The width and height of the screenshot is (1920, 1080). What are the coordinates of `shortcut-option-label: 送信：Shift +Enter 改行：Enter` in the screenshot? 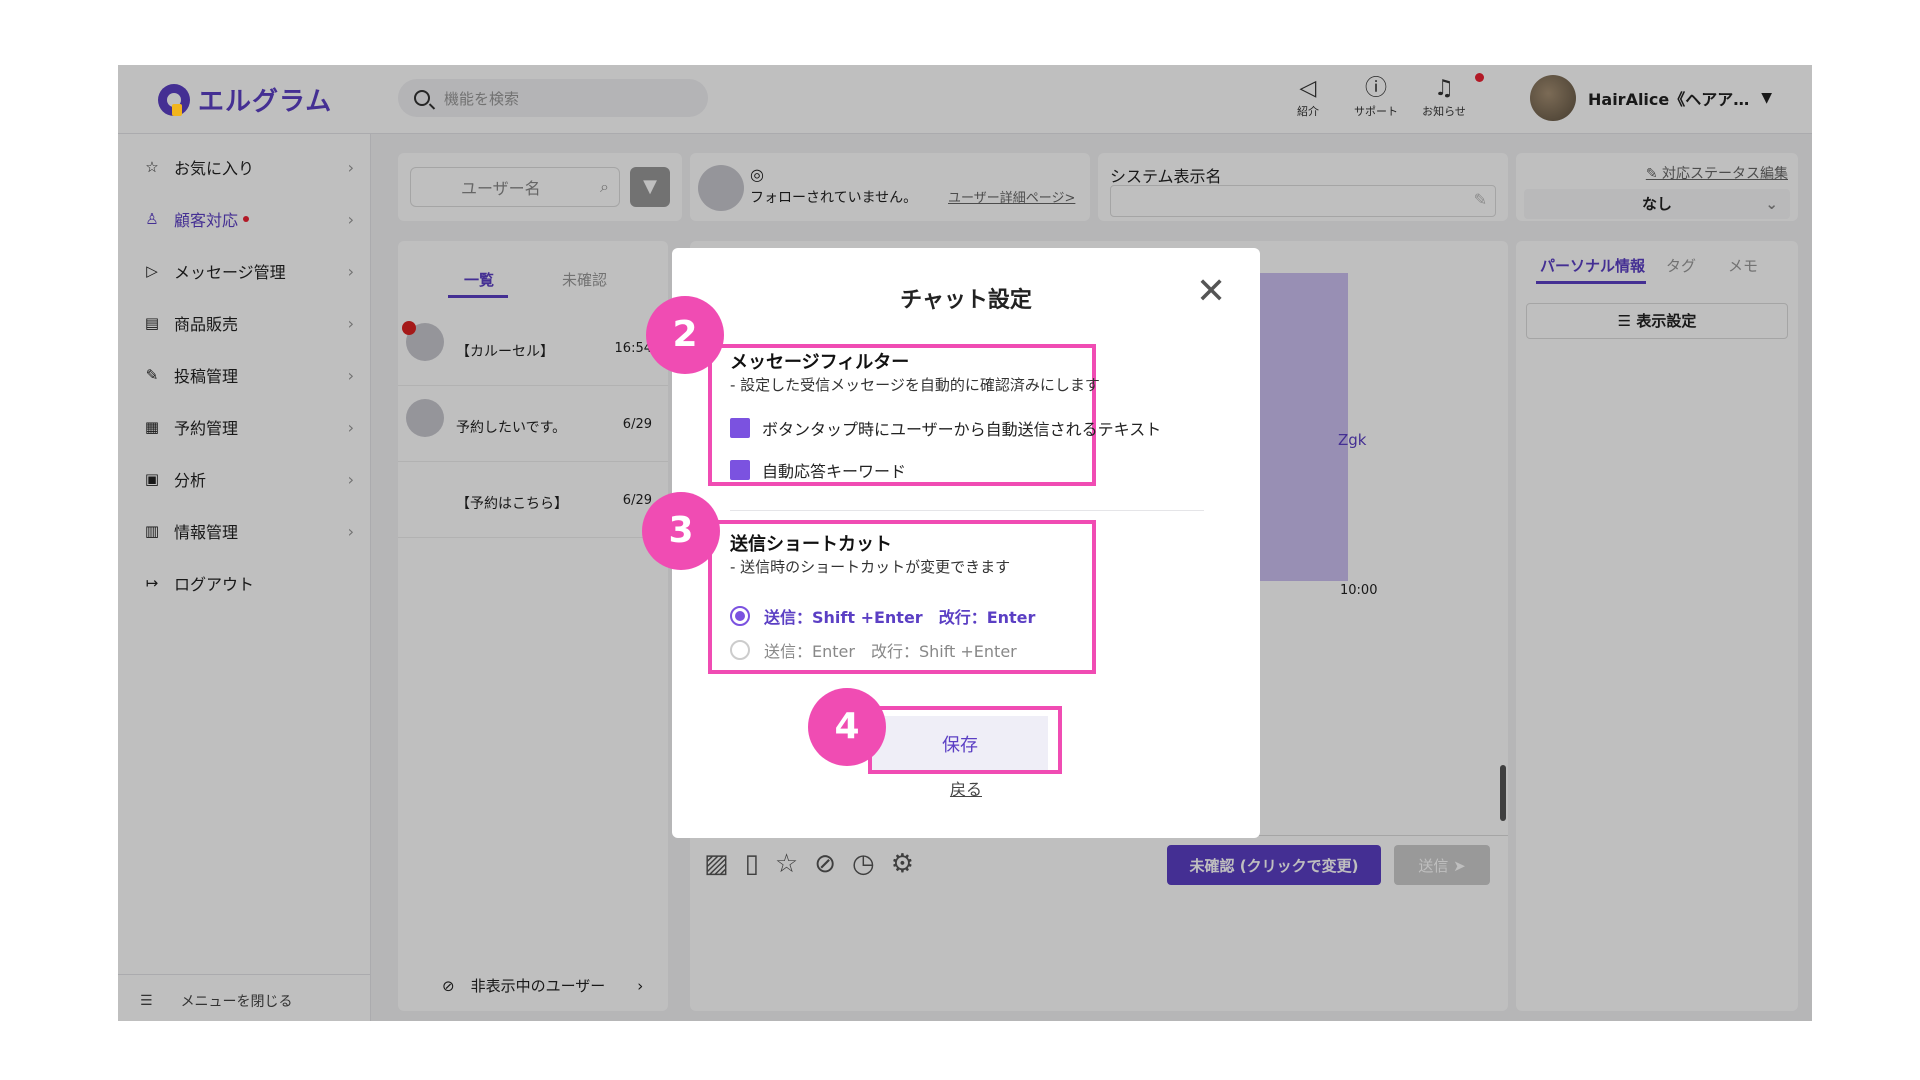 It's located at (900, 617).